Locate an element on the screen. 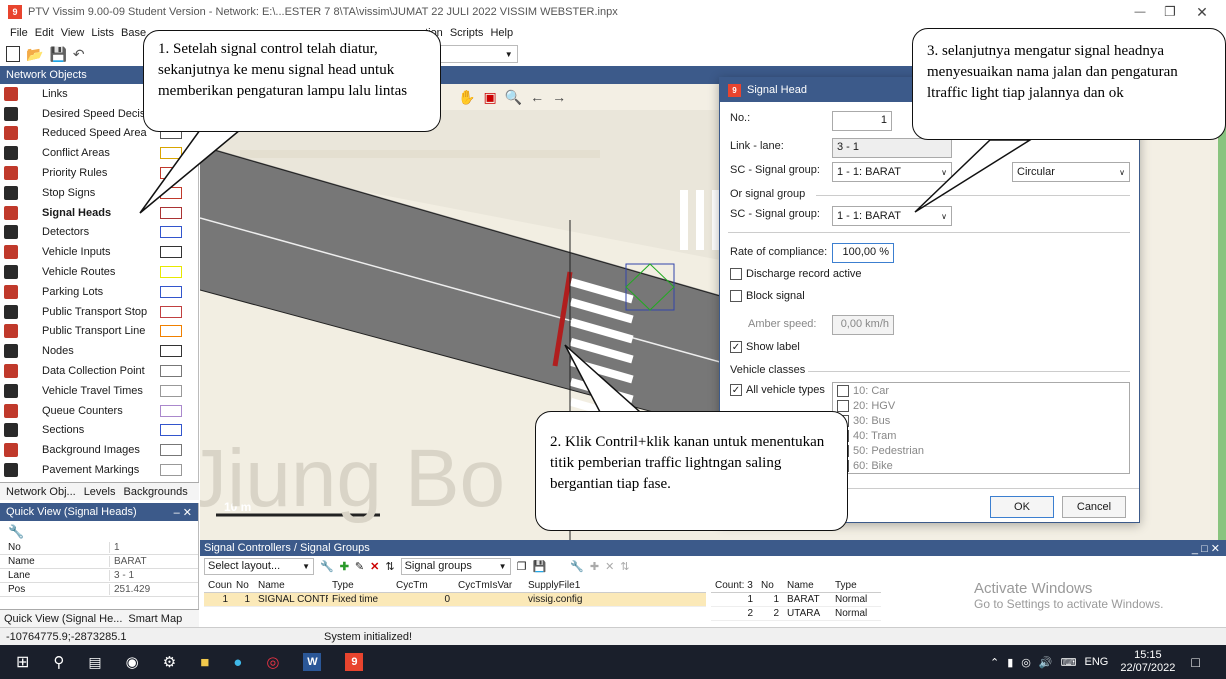 The image size is (1226, 679). callout-three-pointer is located at coordinates (973, 176).